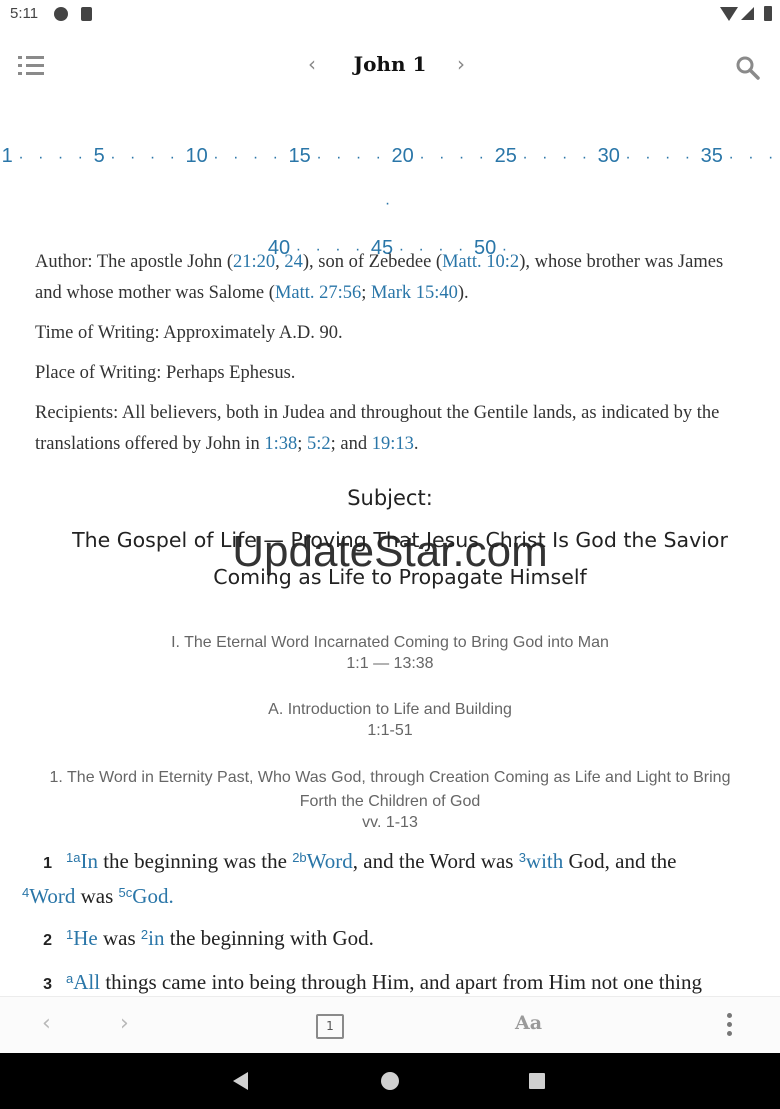 The image size is (780, 1109). I want to click on recipients-text: ., so click(416, 444).